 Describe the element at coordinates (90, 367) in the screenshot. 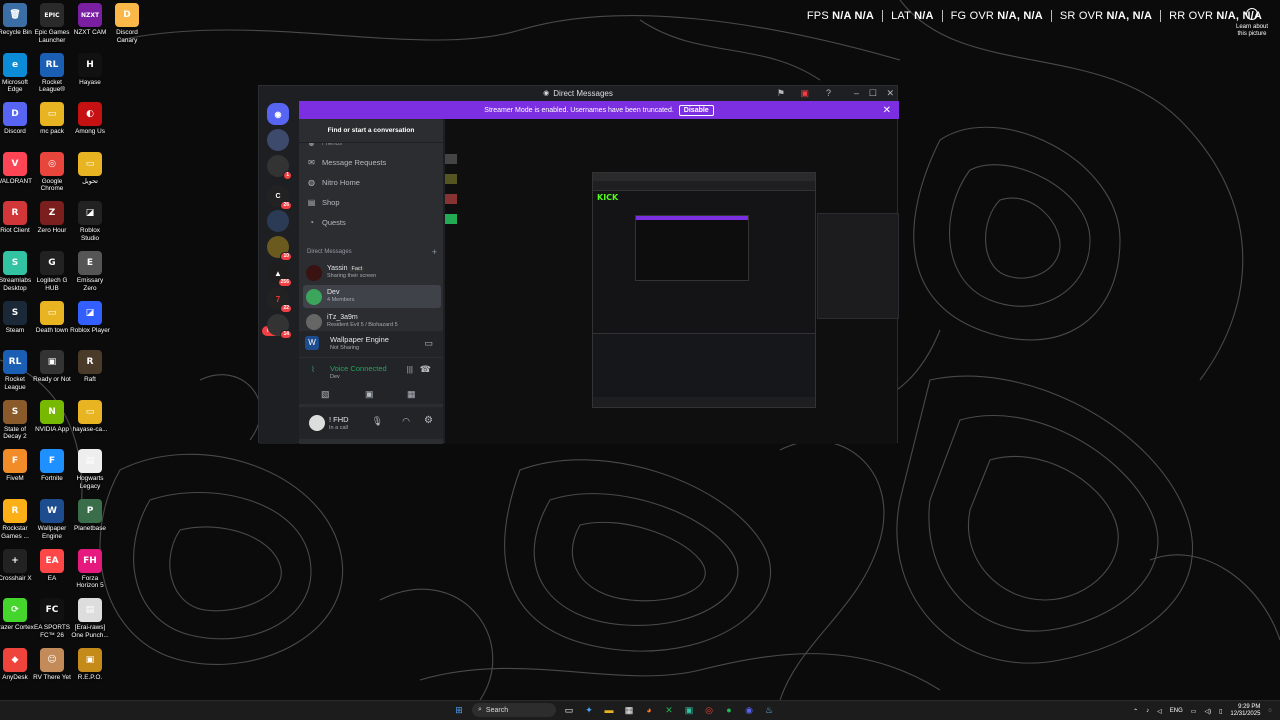

I see `desktop-icon: R Raft` at that location.